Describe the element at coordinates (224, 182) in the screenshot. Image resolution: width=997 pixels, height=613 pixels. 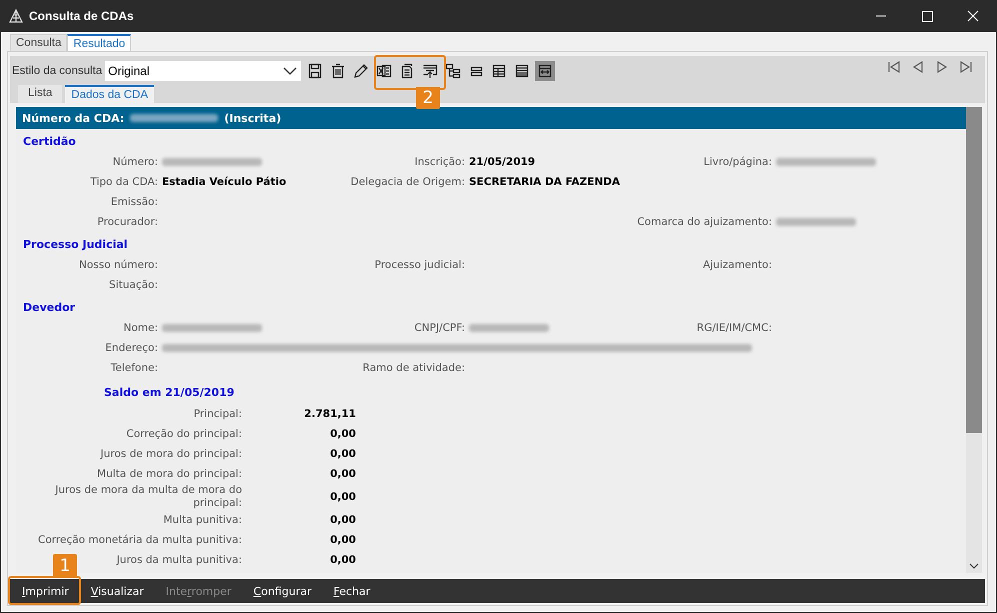
I see `field-value: Estadia Veículo Pátio` at that location.